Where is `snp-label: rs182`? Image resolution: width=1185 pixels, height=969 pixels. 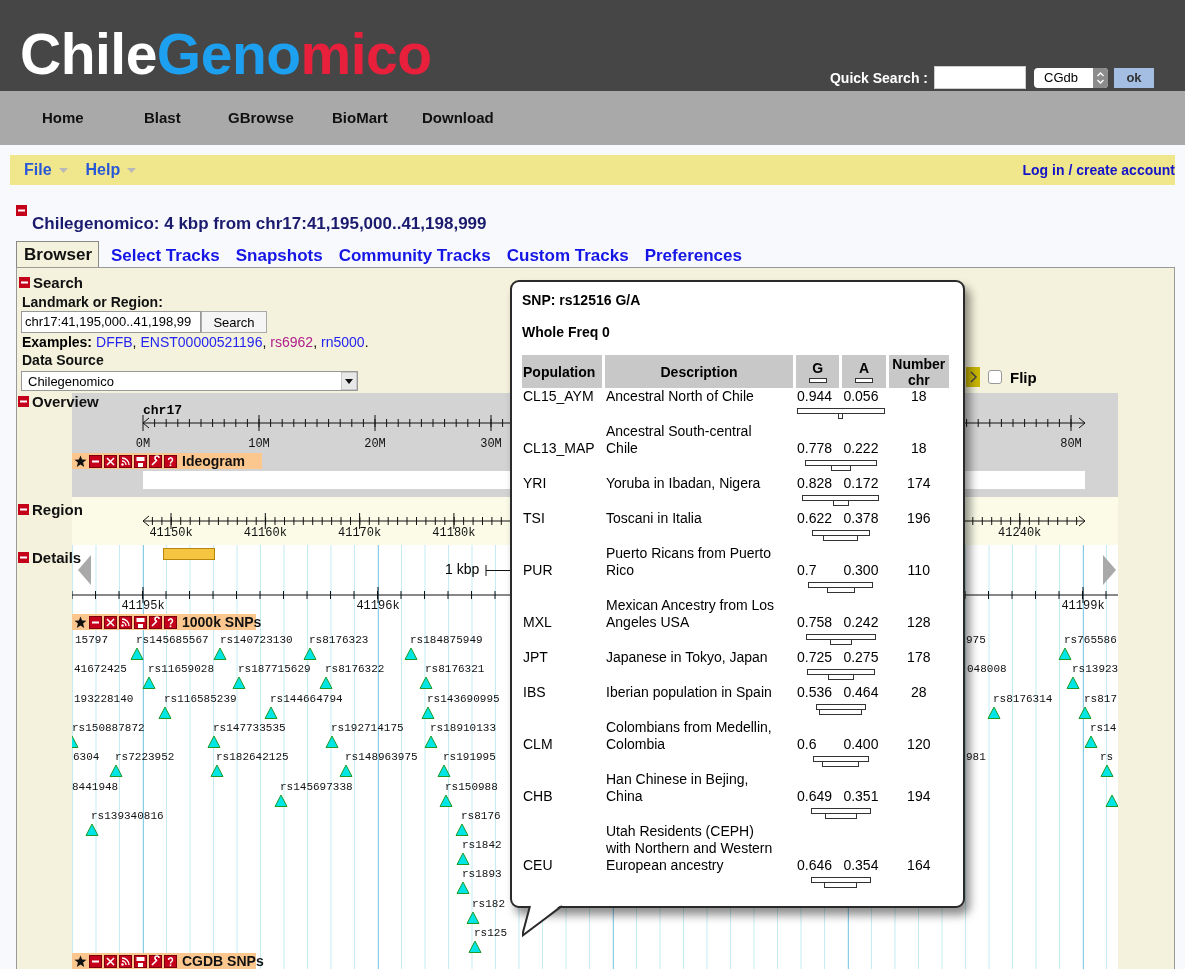 snp-label: rs182 is located at coordinates (488, 903).